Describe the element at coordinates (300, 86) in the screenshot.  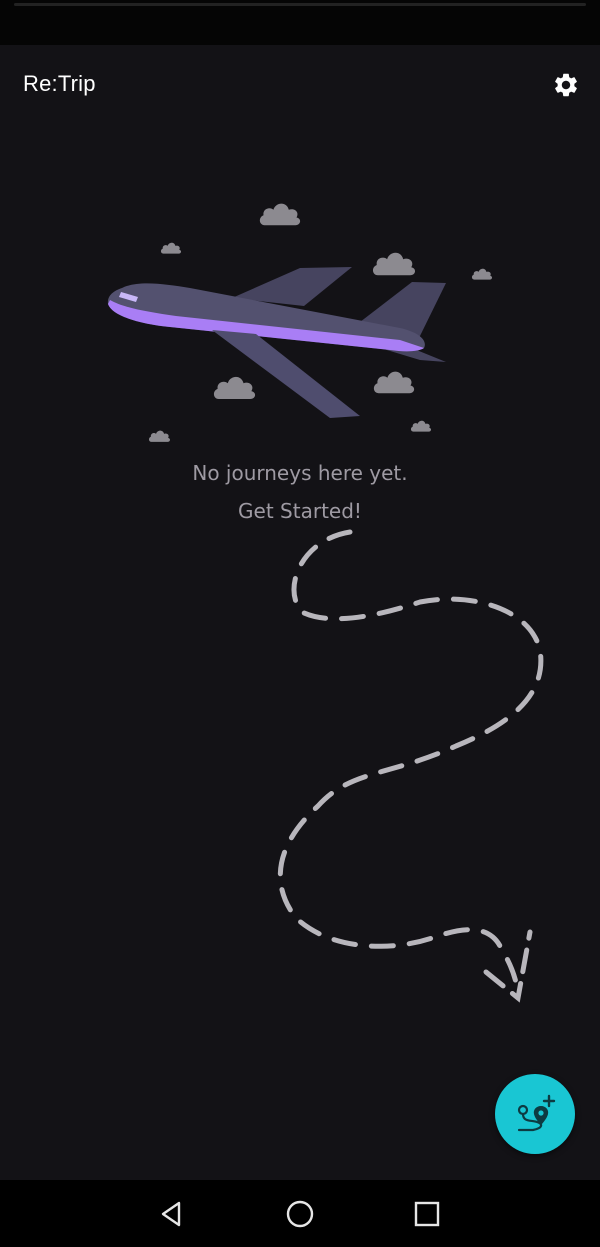
I see `app-bar: Re:Trip` at that location.